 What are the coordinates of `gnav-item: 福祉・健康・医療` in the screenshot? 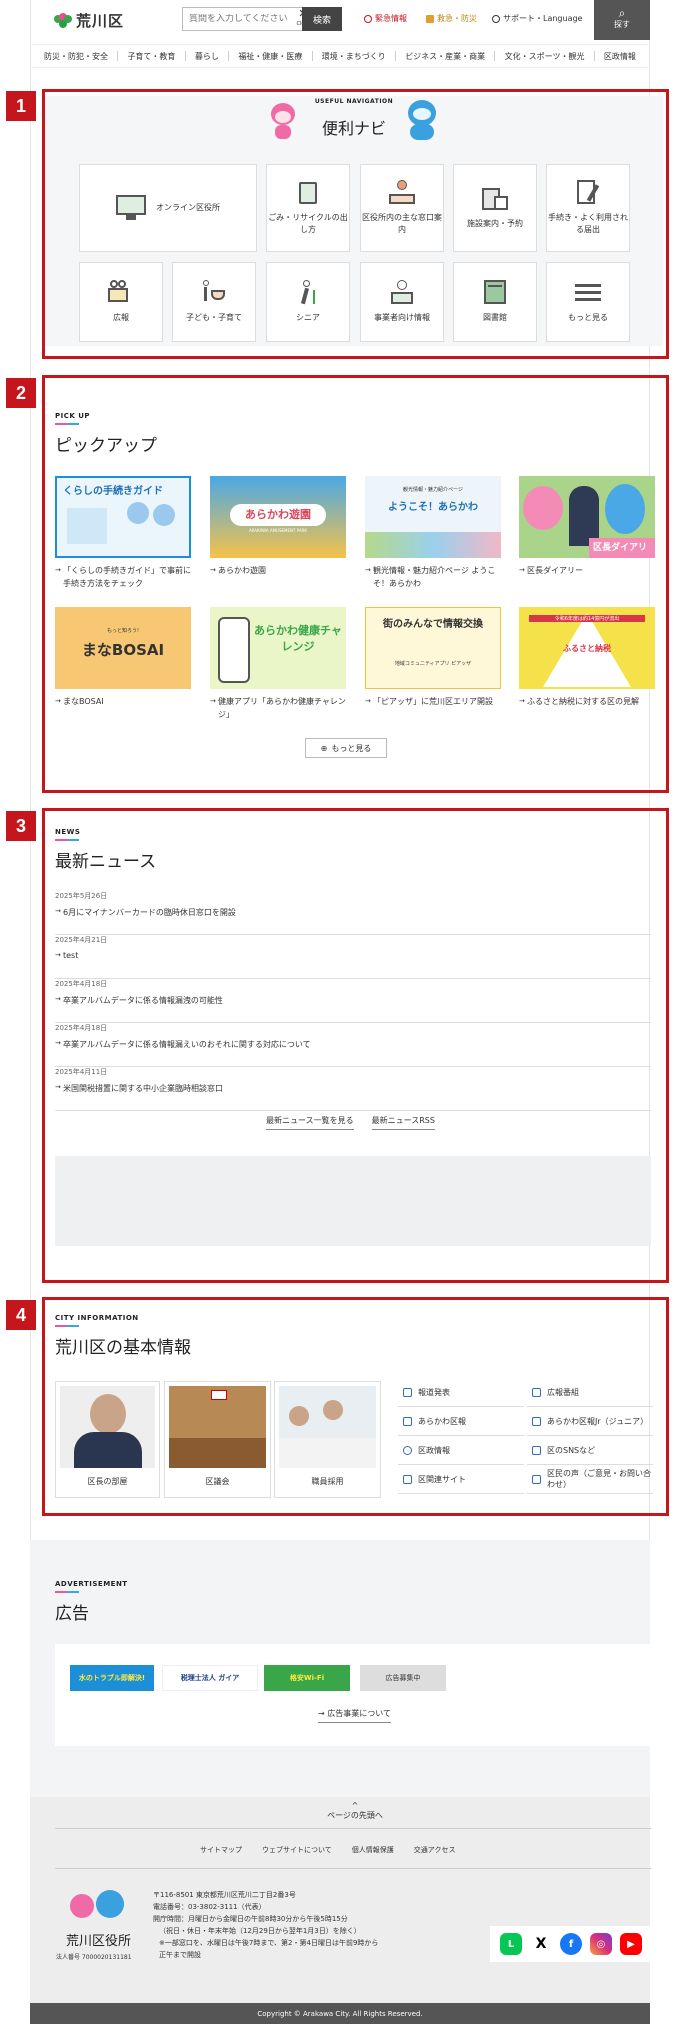 It's located at (270, 56).